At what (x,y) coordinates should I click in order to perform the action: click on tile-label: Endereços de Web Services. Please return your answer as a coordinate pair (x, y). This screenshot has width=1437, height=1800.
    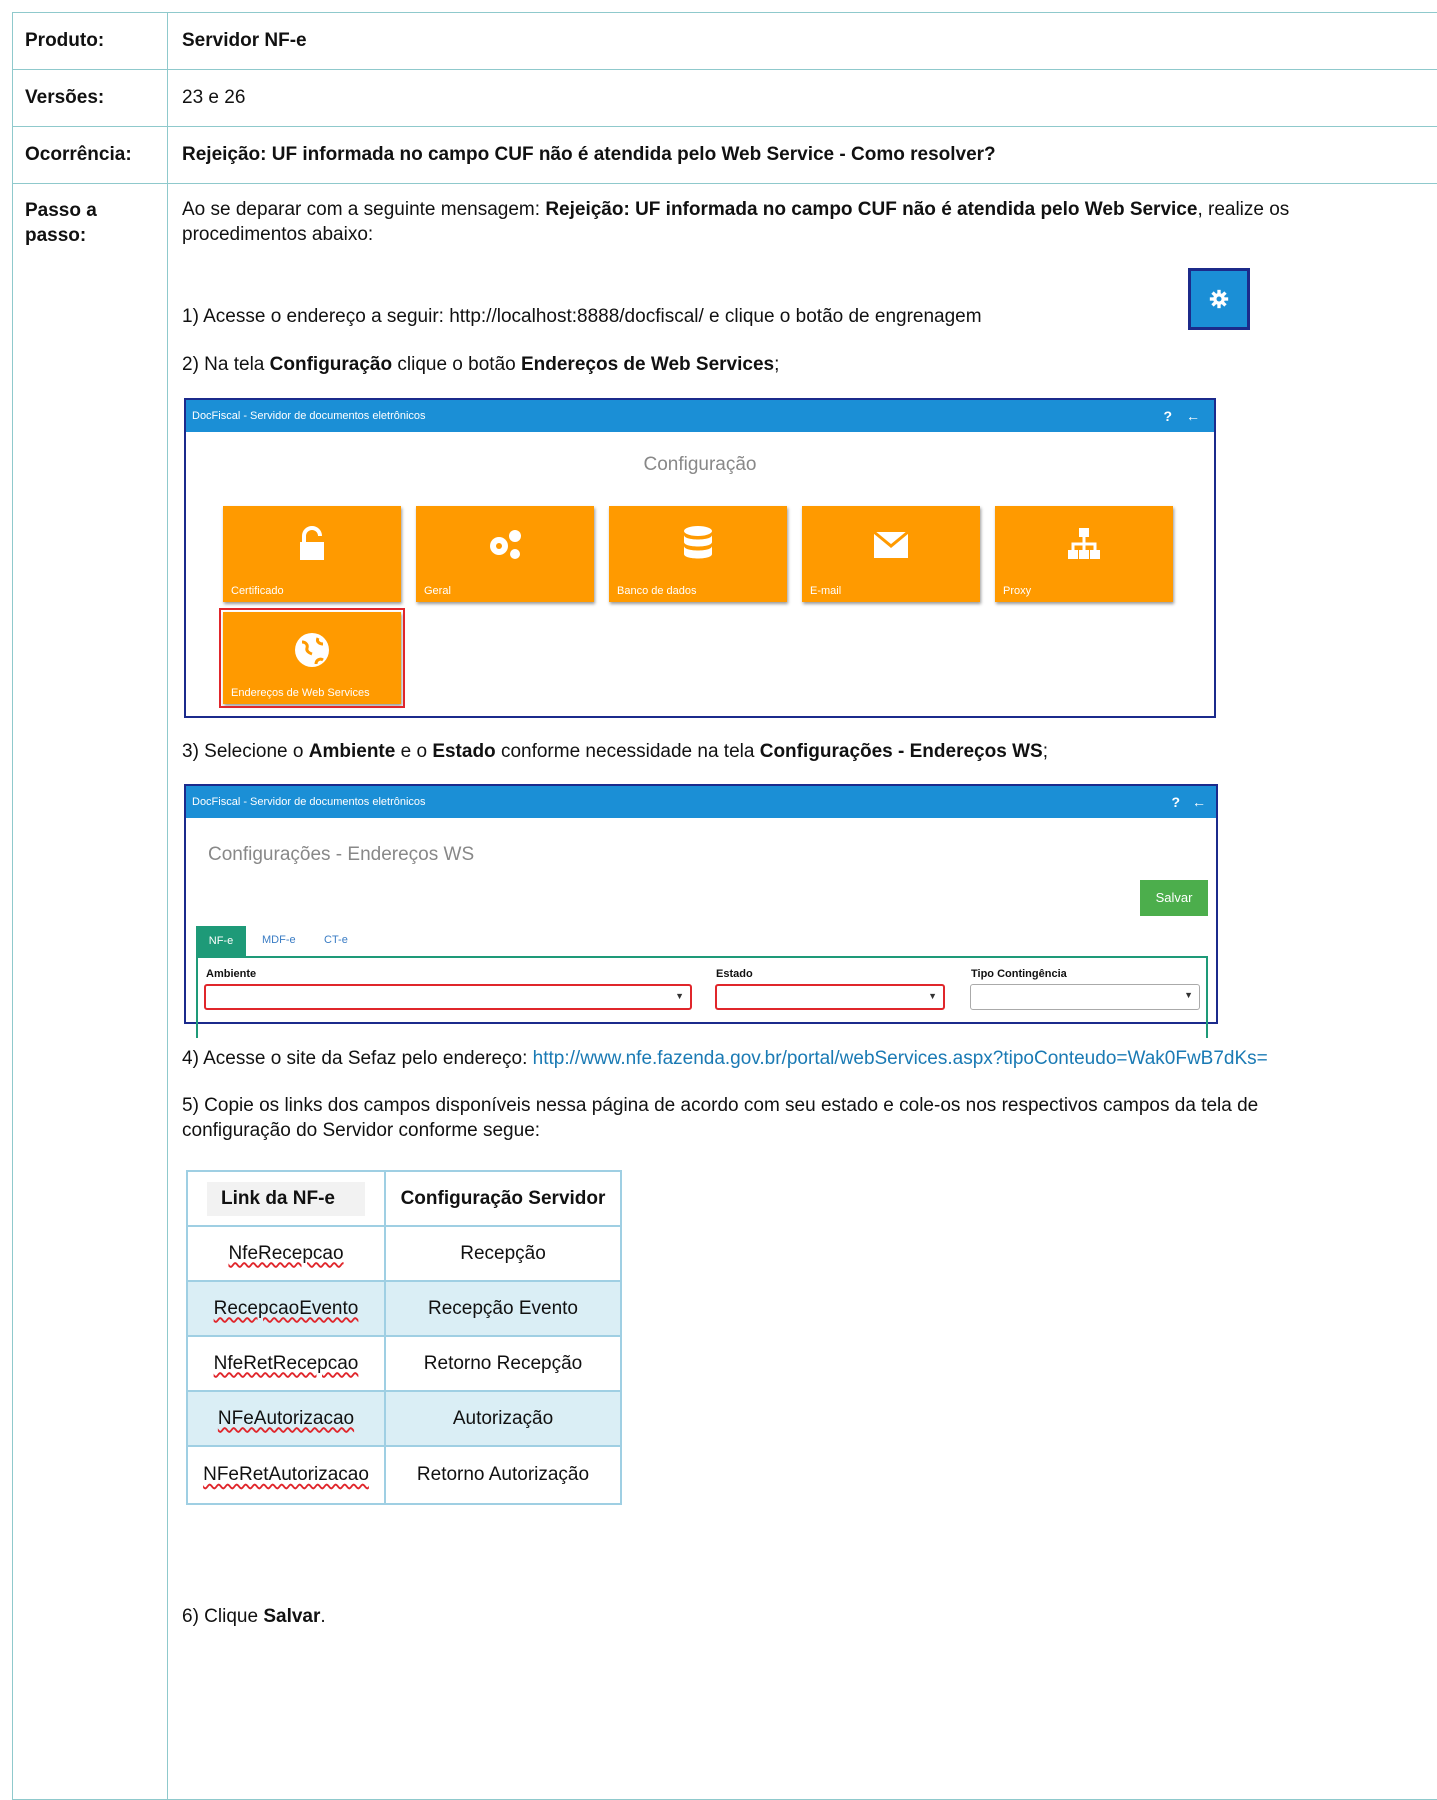
    Looking at the image, I should click on (300, 693).